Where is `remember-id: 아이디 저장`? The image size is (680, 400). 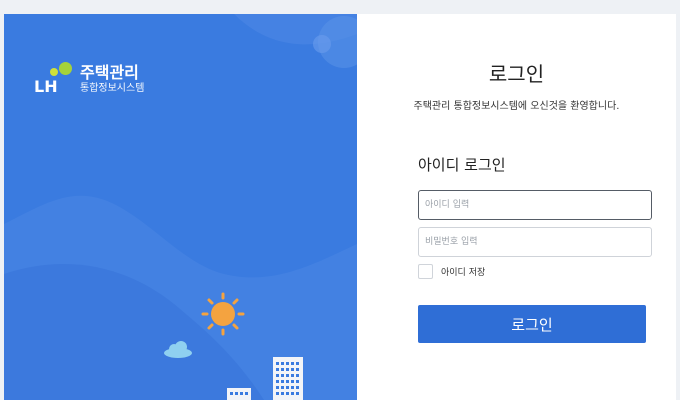 remember-id: 아이디 저장 is located at coordinates (451, 271).